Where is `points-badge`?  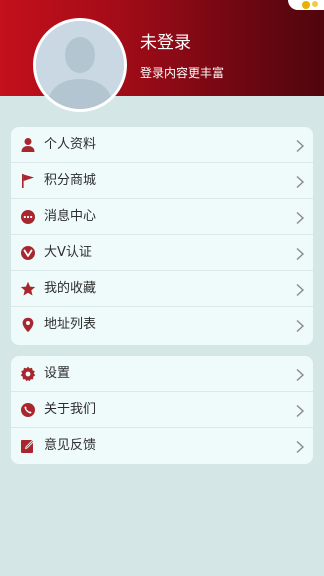 points-badge is located at coordinates (306, 5).